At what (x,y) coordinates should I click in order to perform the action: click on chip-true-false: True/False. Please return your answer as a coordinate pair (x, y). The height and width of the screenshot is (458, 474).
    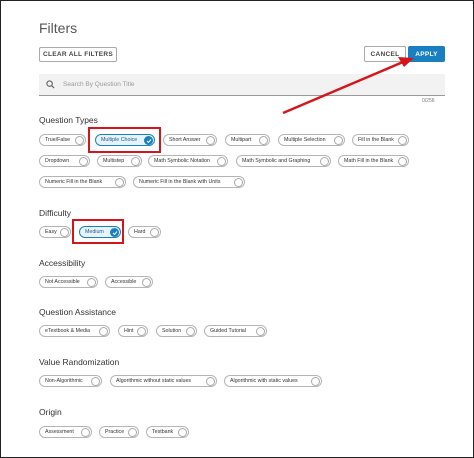
    Looking at the image, I should click on (62, 140).